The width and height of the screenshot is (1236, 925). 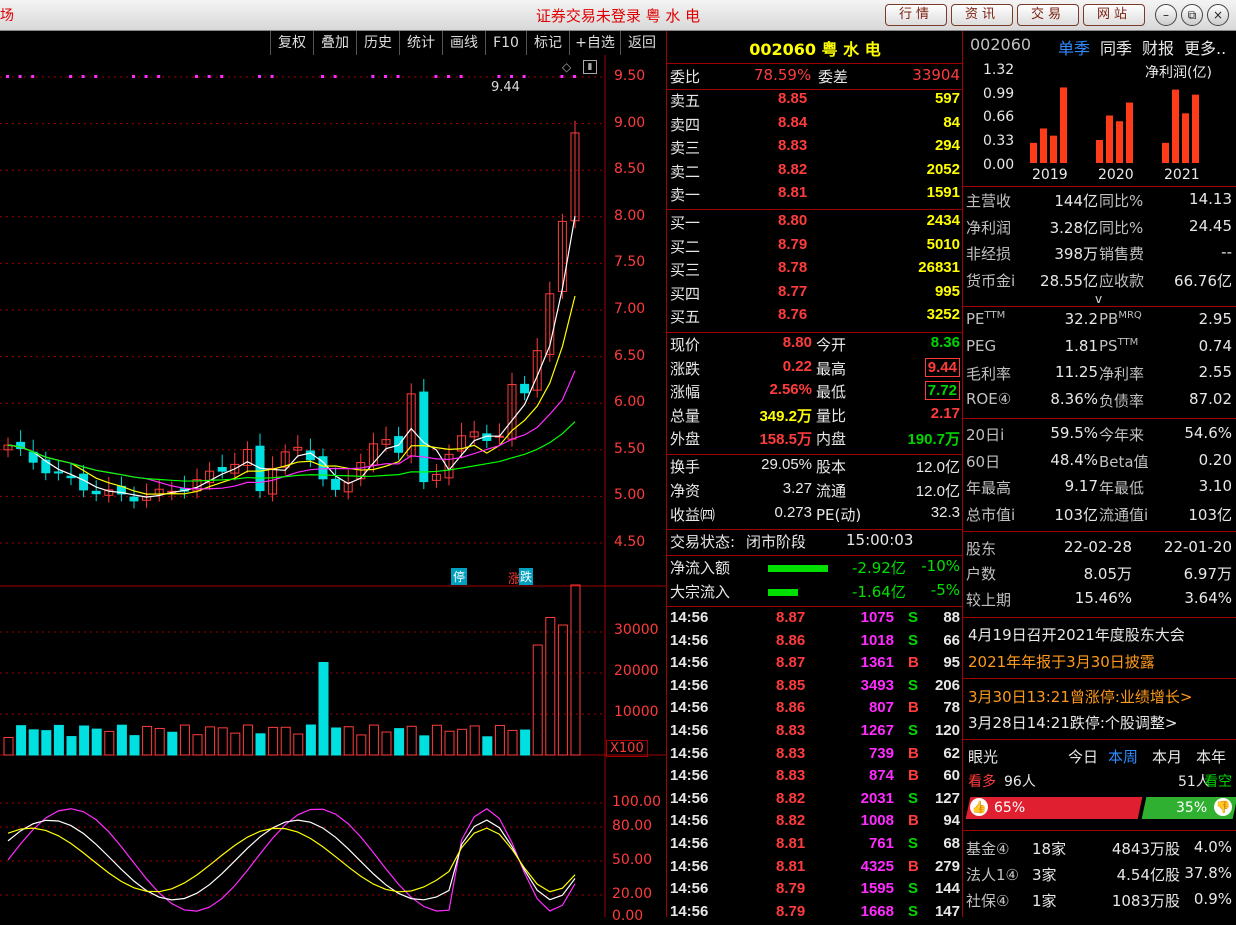 What do you see at coordinates (1098, 299) in the screenshot?
I see `expand-icon: v` at bounding box center [1098, 299].